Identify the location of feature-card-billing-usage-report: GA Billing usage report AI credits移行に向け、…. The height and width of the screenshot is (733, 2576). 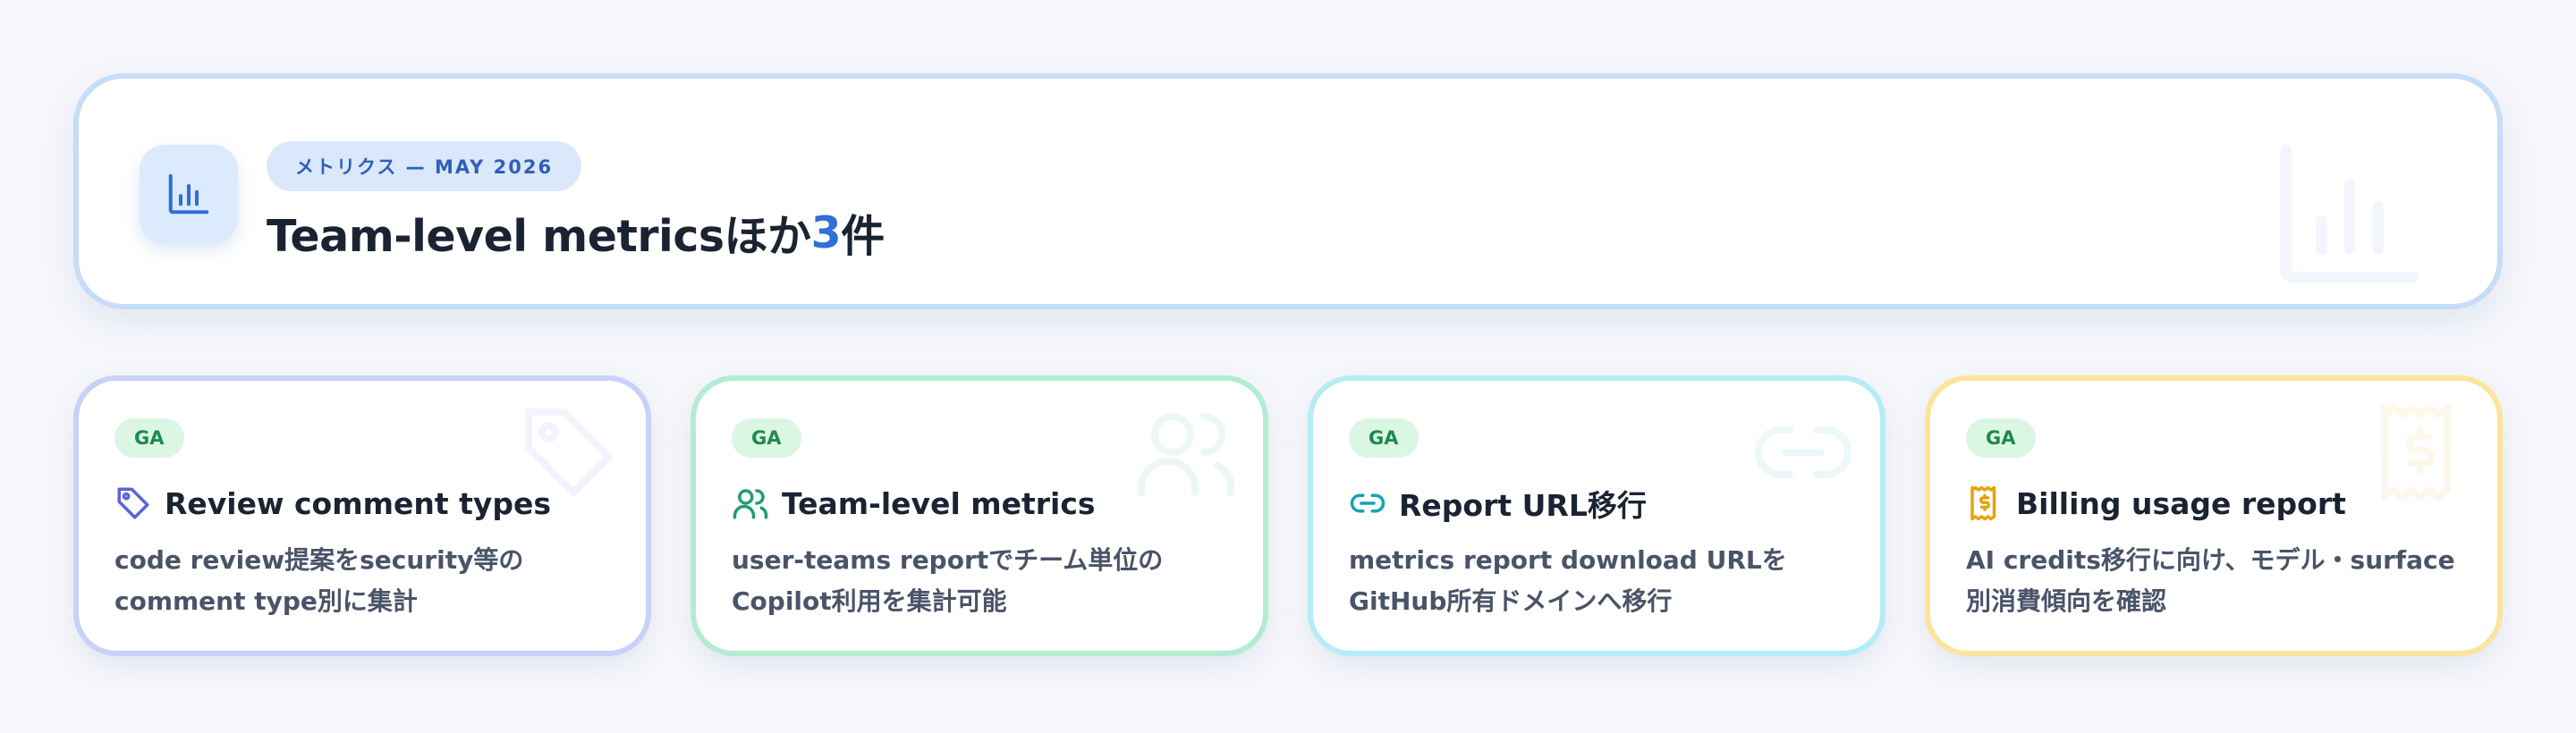
(2214, 516).